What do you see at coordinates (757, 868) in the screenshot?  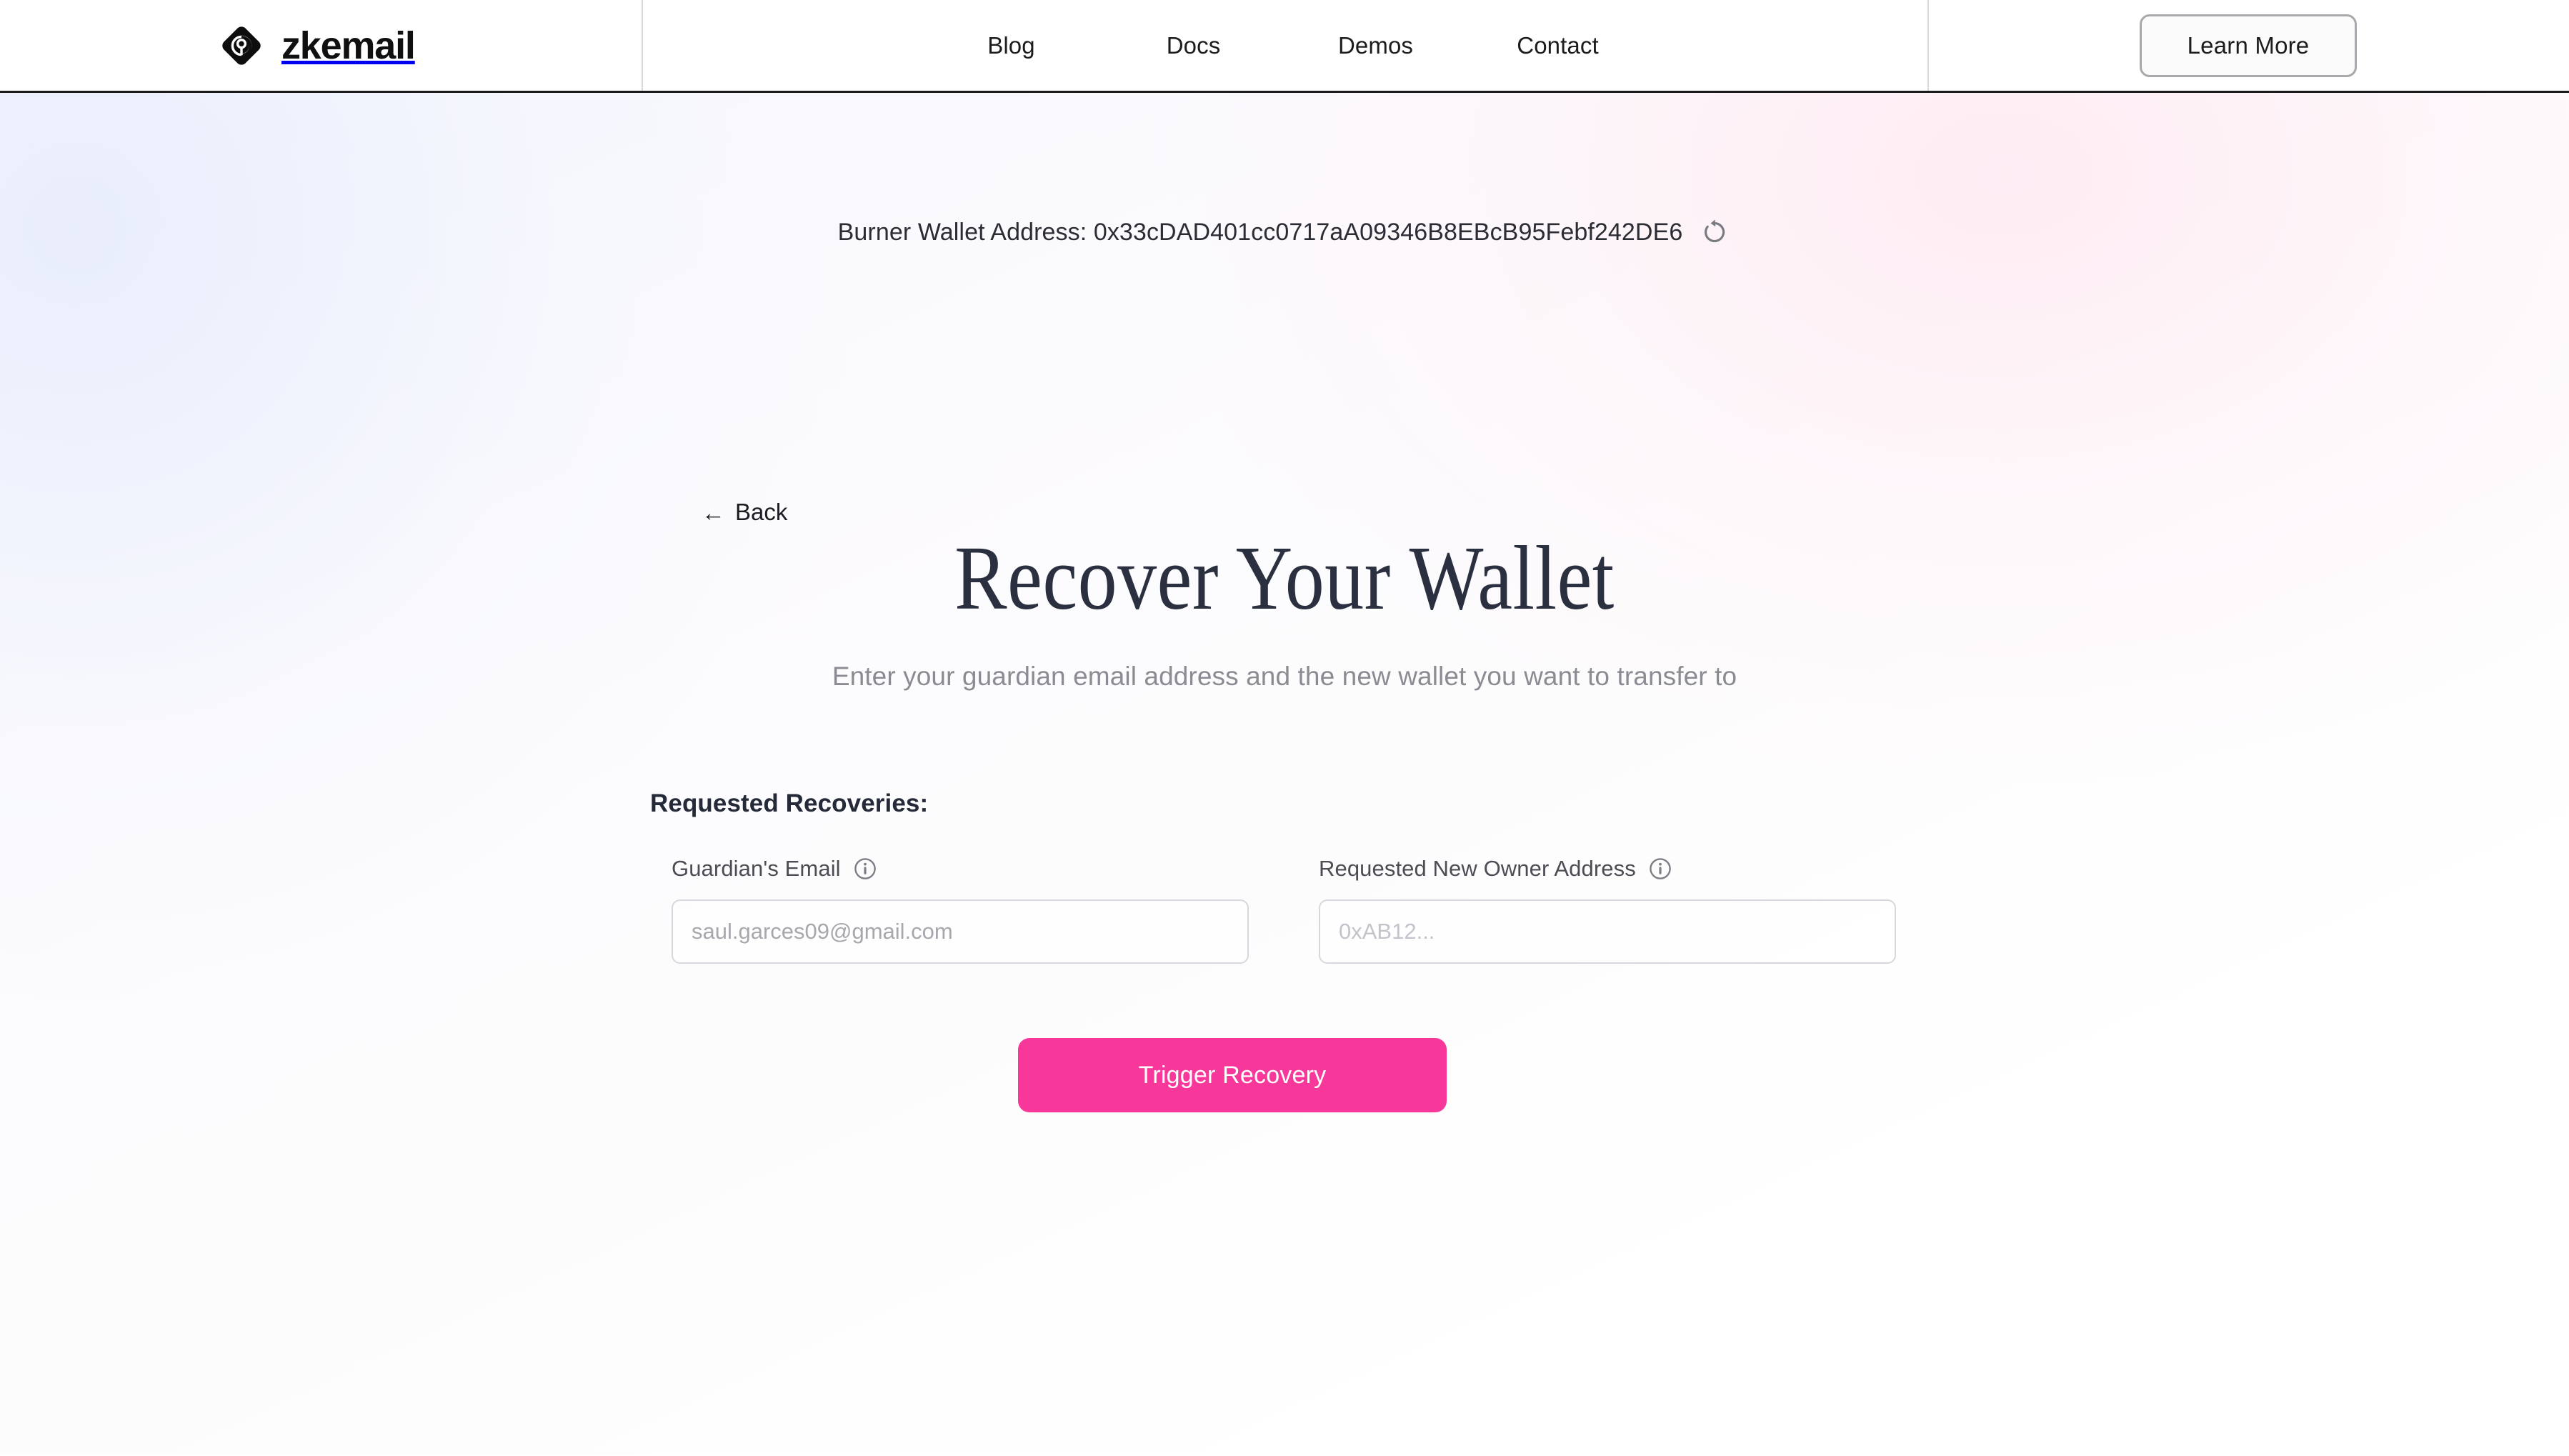 I see `guardian-email-label: Guardian's Email` at bounding box center [757, 868].